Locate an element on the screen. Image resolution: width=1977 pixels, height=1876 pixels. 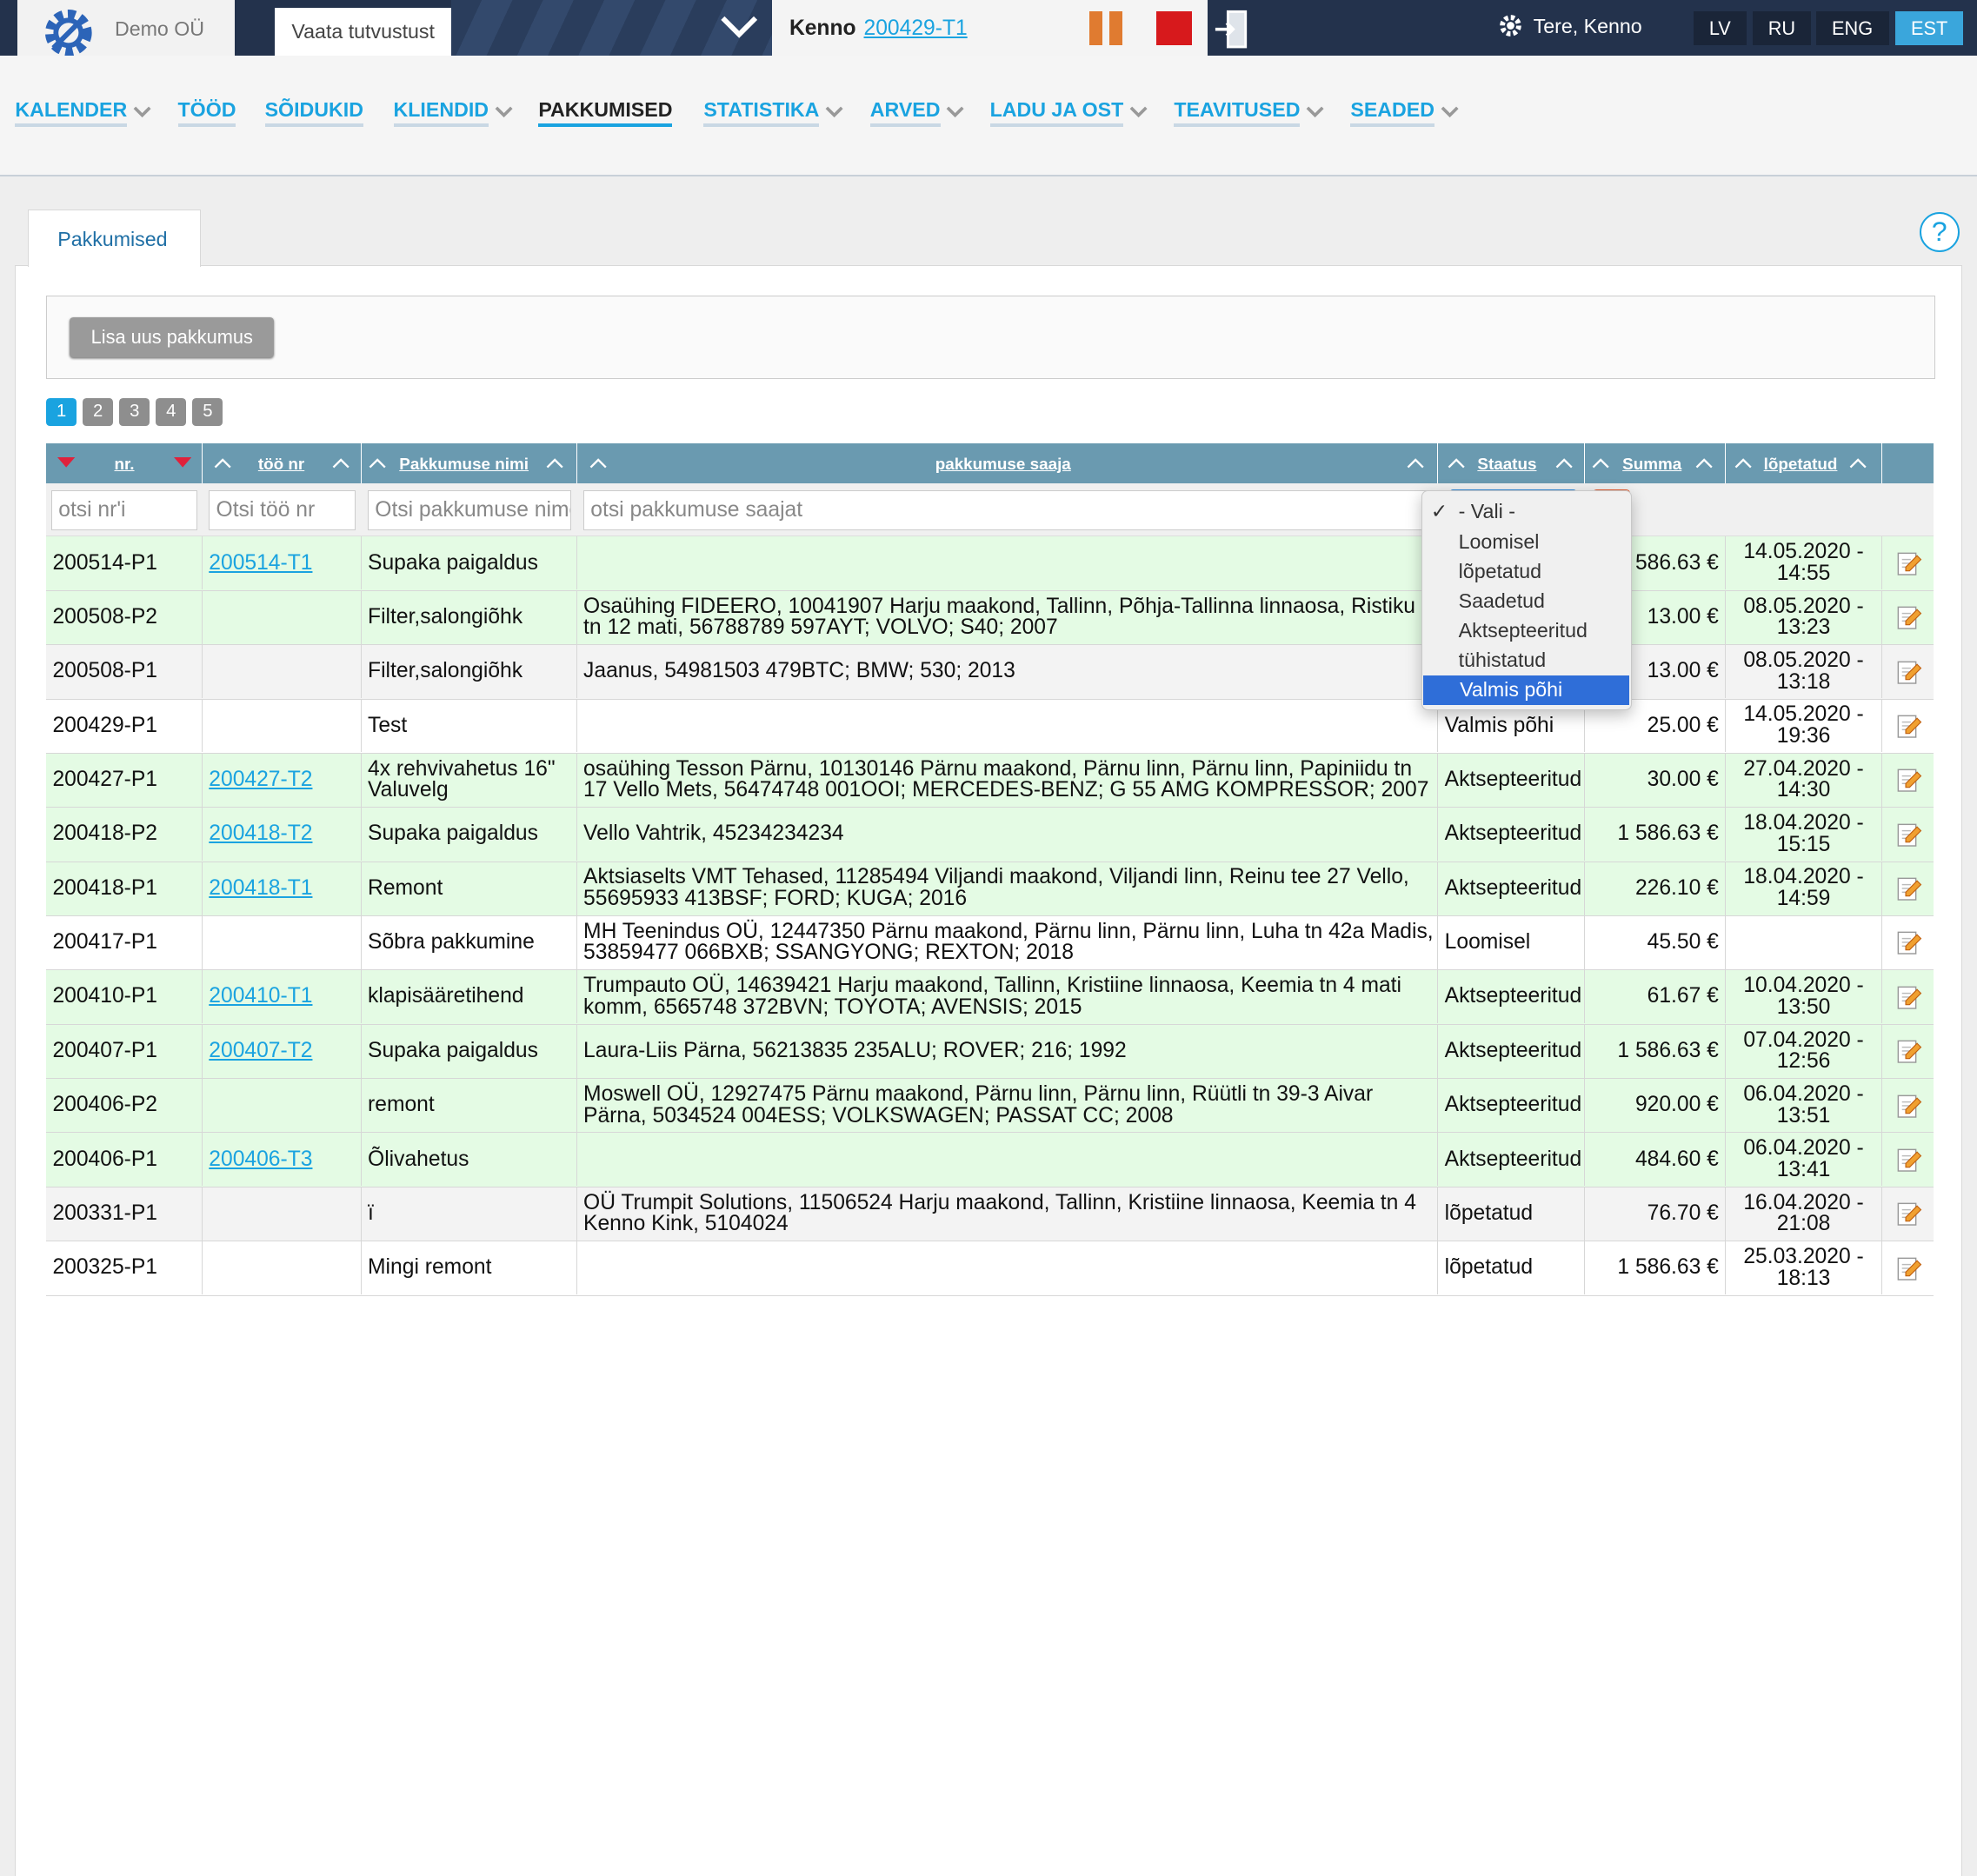
cell-too: 200418-T2 is located at coordinates (282, 835).